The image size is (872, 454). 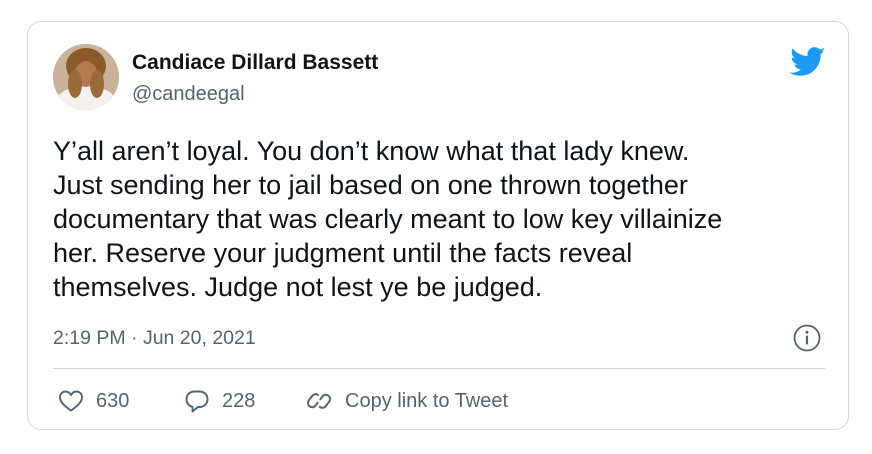 What do you see at coordinates (807, 338) in the screenshot?
I see `info-icon` at bounding box center [807, 338].